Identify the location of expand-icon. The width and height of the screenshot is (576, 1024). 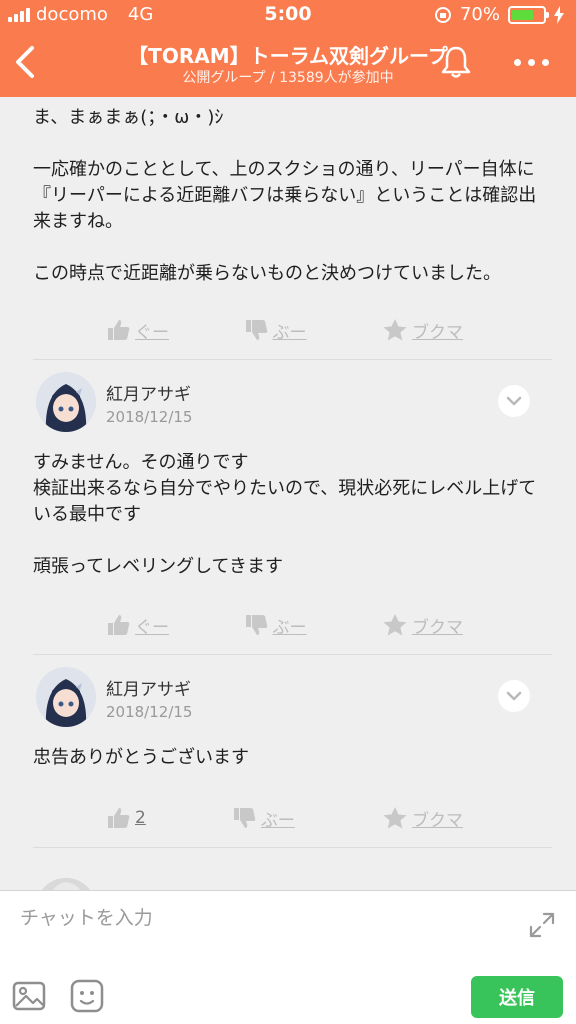
(542, 925).